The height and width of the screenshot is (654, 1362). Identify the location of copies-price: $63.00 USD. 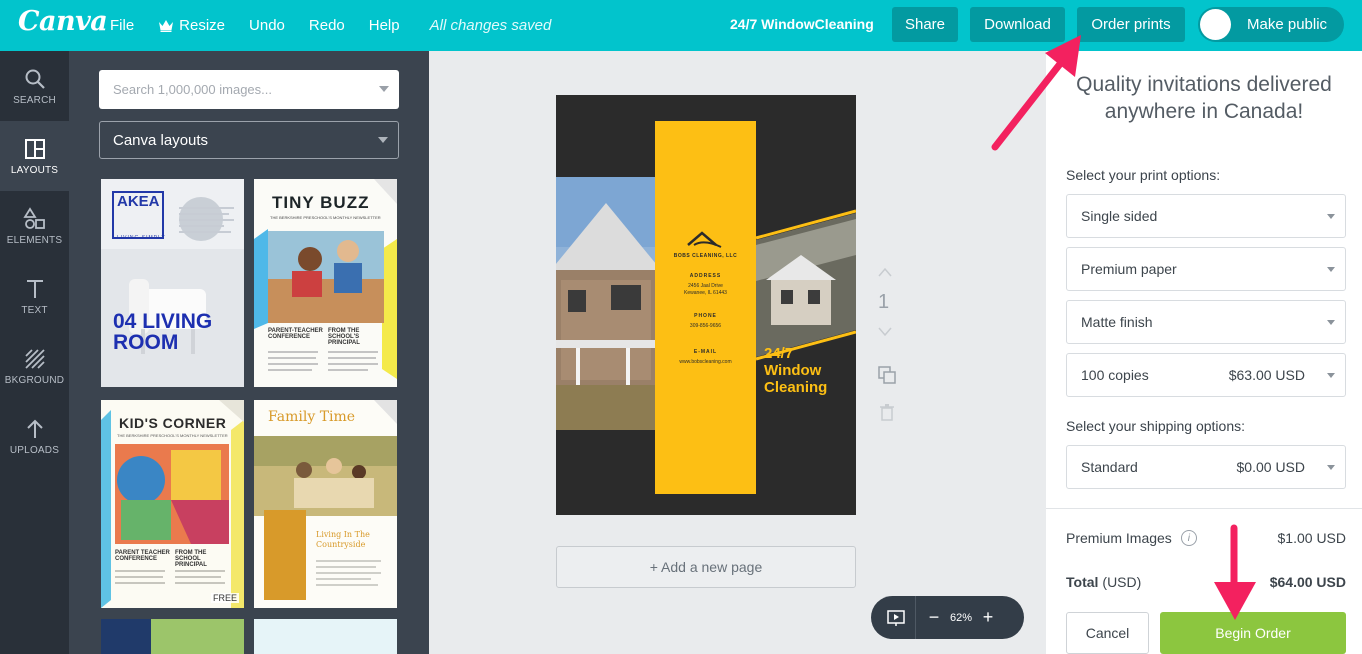
(1266, 375).